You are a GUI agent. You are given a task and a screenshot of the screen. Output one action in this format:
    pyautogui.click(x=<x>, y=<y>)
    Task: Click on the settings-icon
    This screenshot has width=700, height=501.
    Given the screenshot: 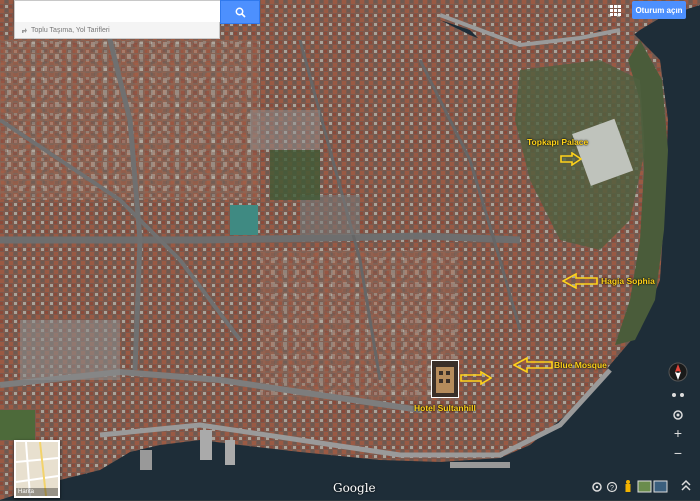 What is the action you would take?
    pyautogui.click(x=597, y=487)
    